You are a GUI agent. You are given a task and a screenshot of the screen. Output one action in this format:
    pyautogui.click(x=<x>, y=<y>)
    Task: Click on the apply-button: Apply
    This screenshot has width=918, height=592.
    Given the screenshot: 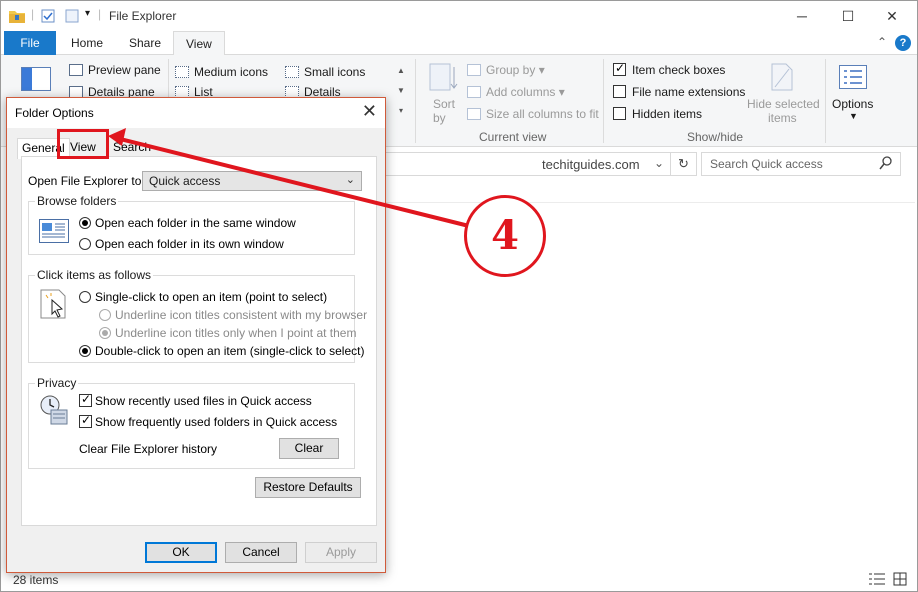 What is the action you would take?
    pyautogui.click(x=341, y=552)
    